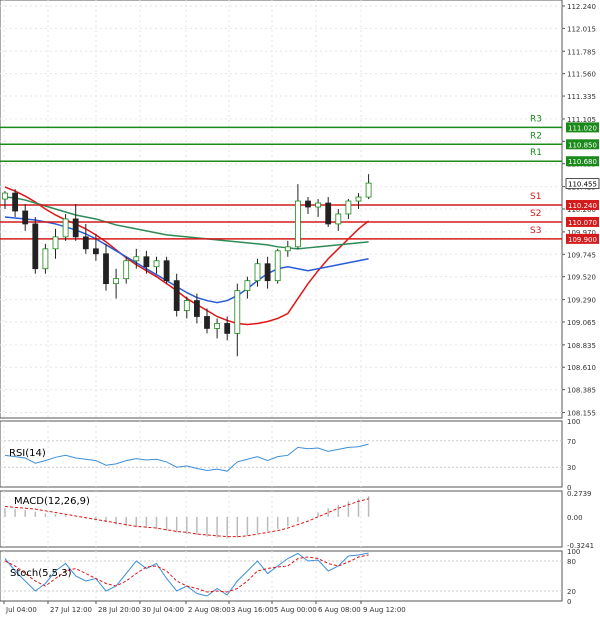 The height and width of the screenshot is (619, 600). What do you see at coordinates (536, 136) in the screenshot?
I see `level-label-r2: R2` at bounding box center [536, 136].